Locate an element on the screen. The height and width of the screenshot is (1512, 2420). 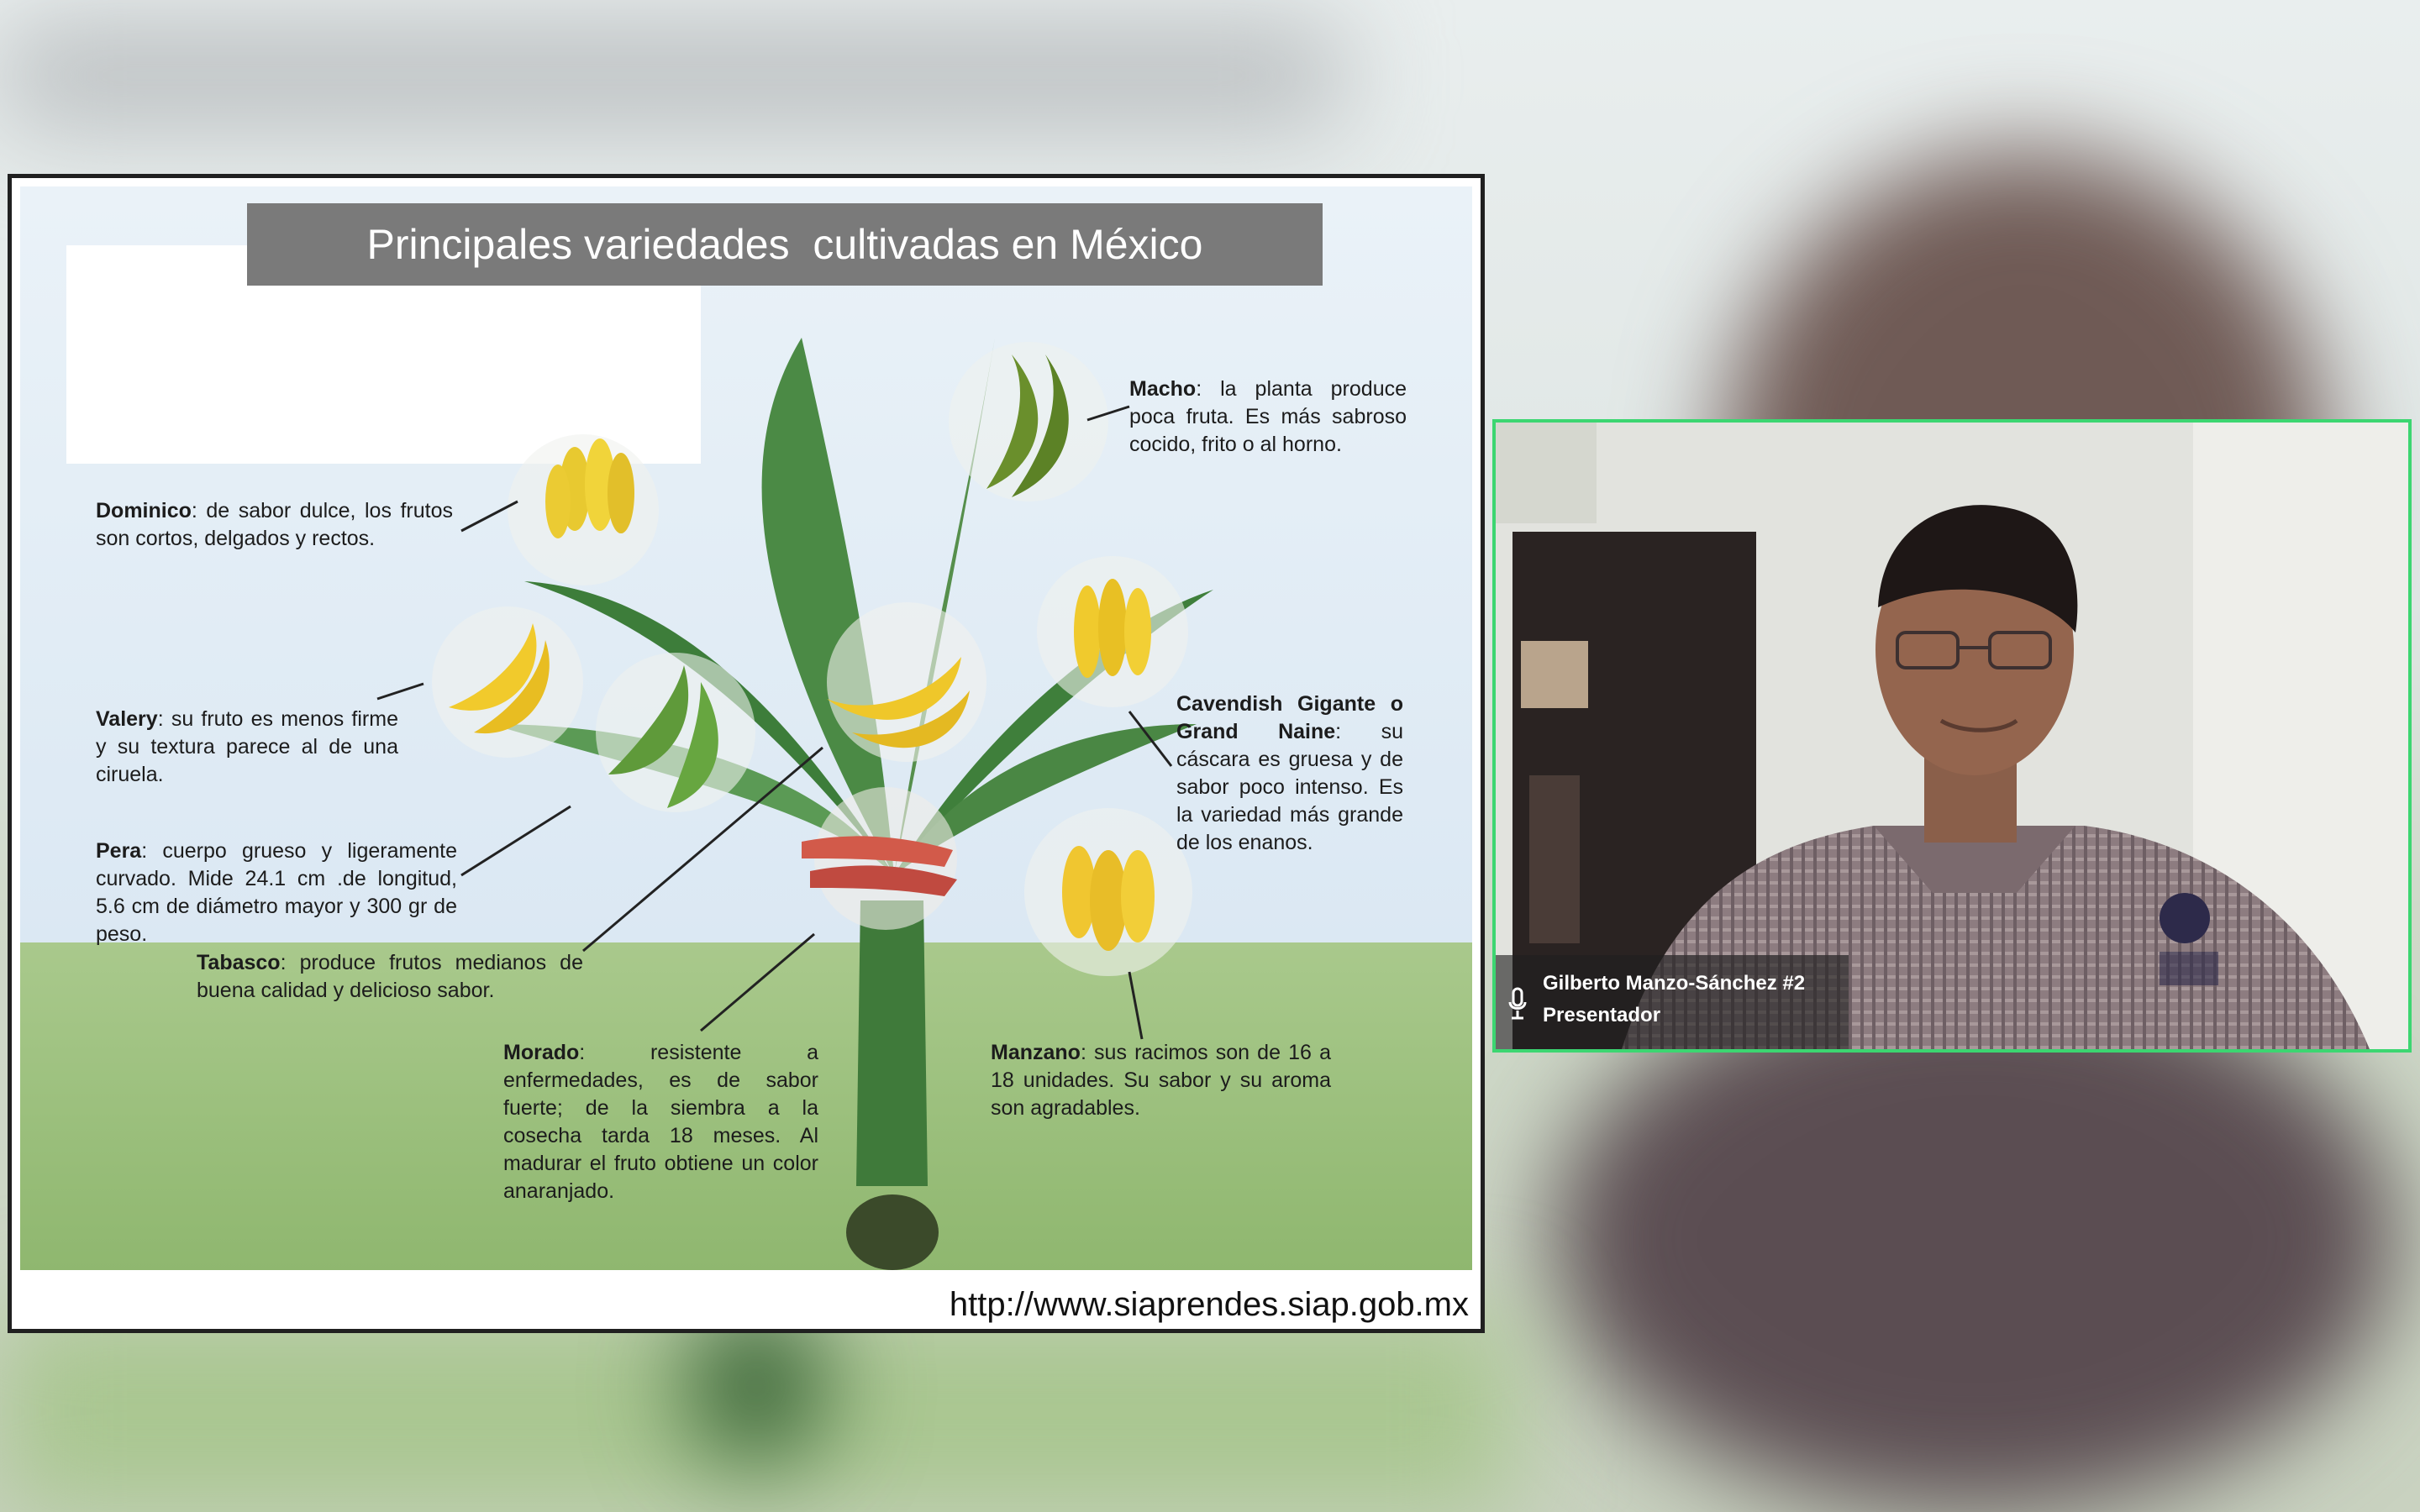
banana-bunch-valery is located at coordinates (508, 682).